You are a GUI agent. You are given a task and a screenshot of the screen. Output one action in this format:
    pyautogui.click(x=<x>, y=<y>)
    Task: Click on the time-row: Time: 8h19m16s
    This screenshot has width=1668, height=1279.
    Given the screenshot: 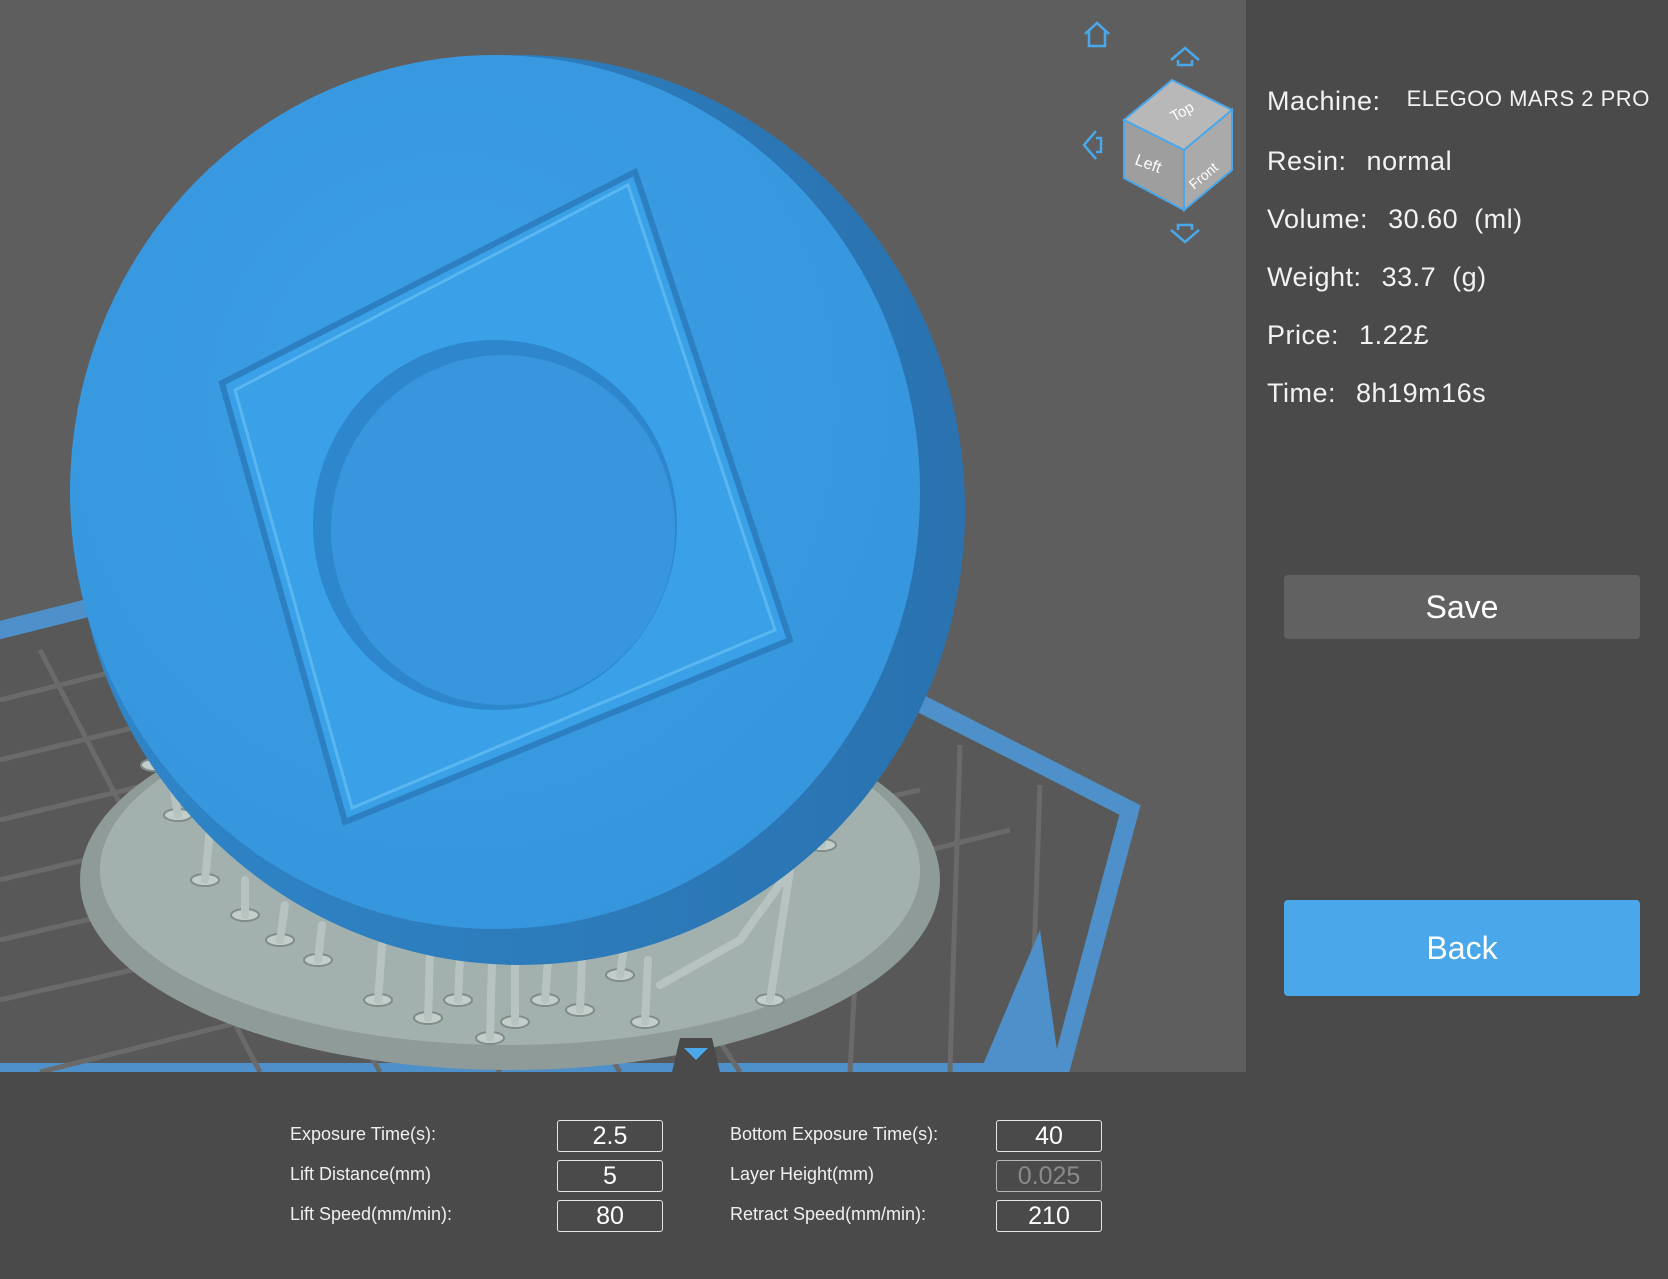 What is the action you would take?
    pyautogui.click(x=1376, y=393)
    